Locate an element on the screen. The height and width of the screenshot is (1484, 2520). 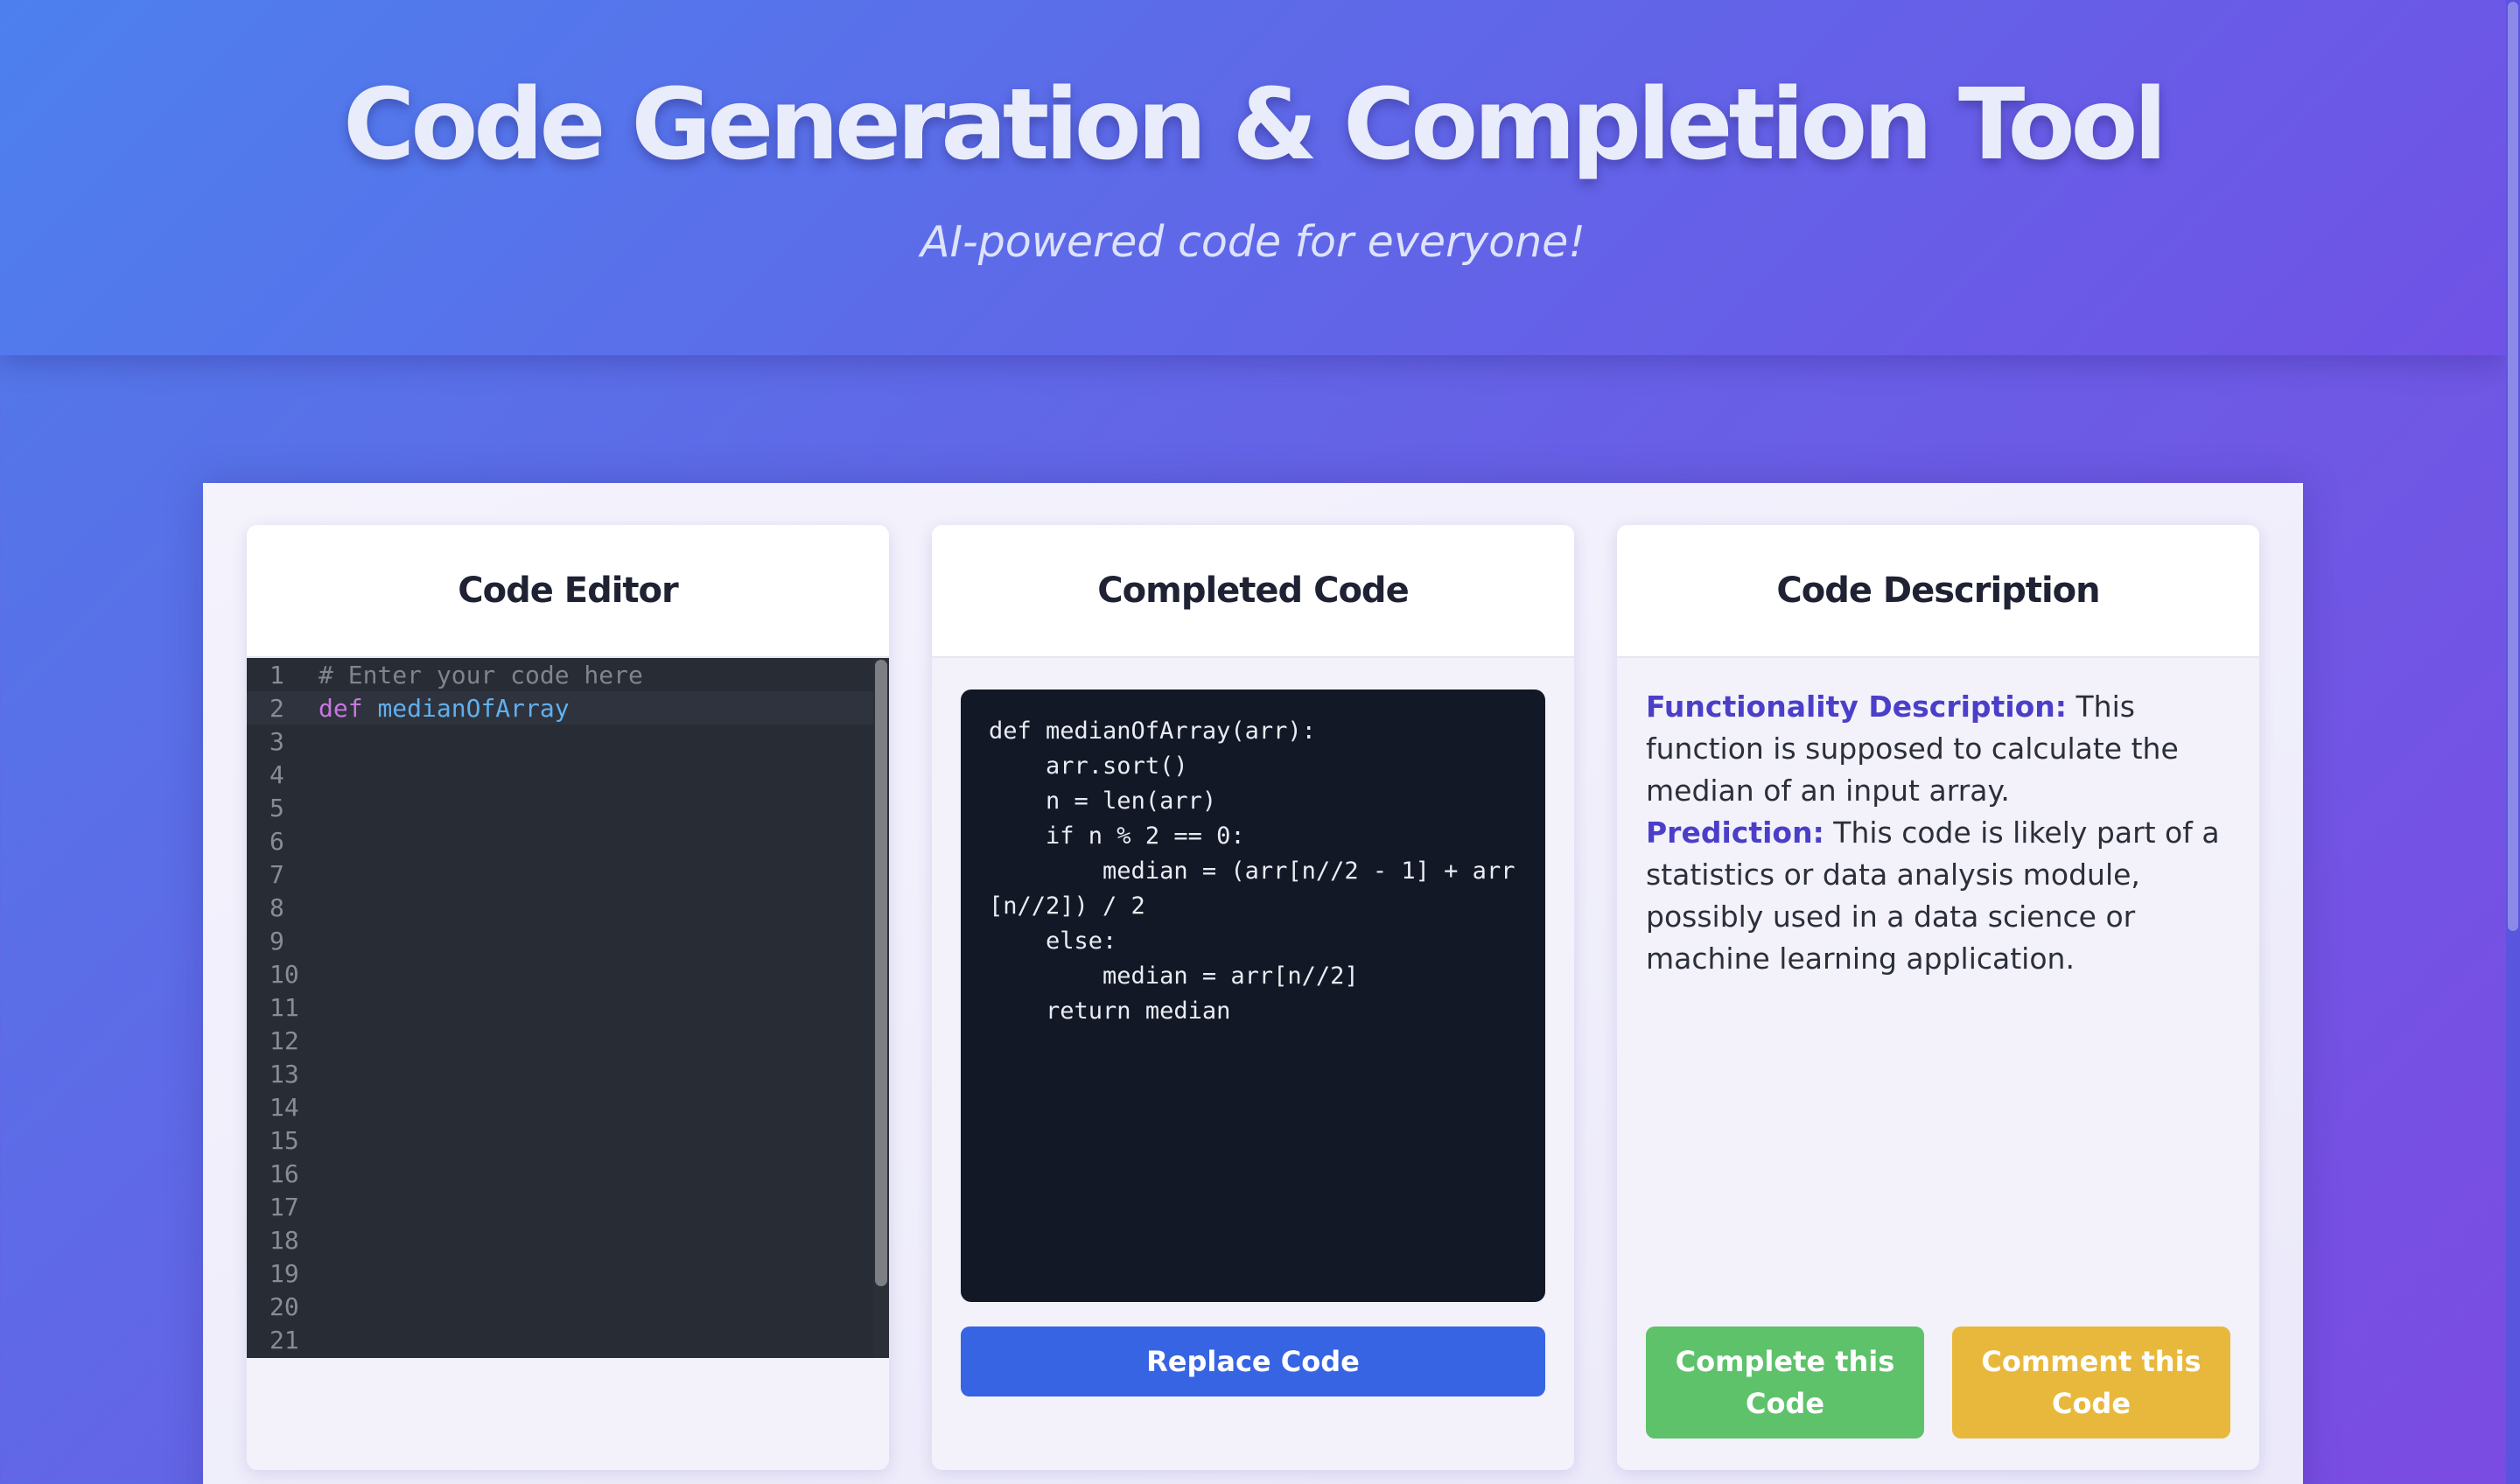
line-number: 10 is located at coordinates (284, 974).